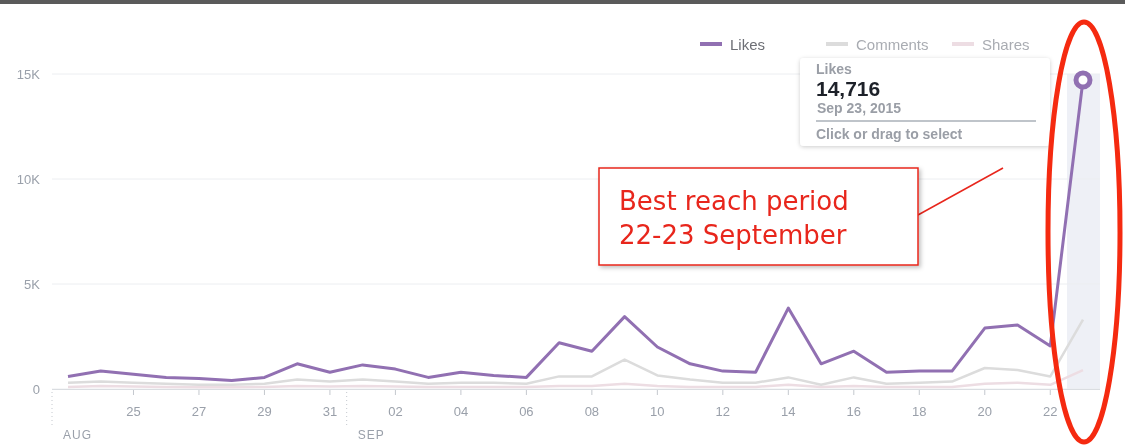  I want to click on x-axis-label: 20, so click(984, 411).